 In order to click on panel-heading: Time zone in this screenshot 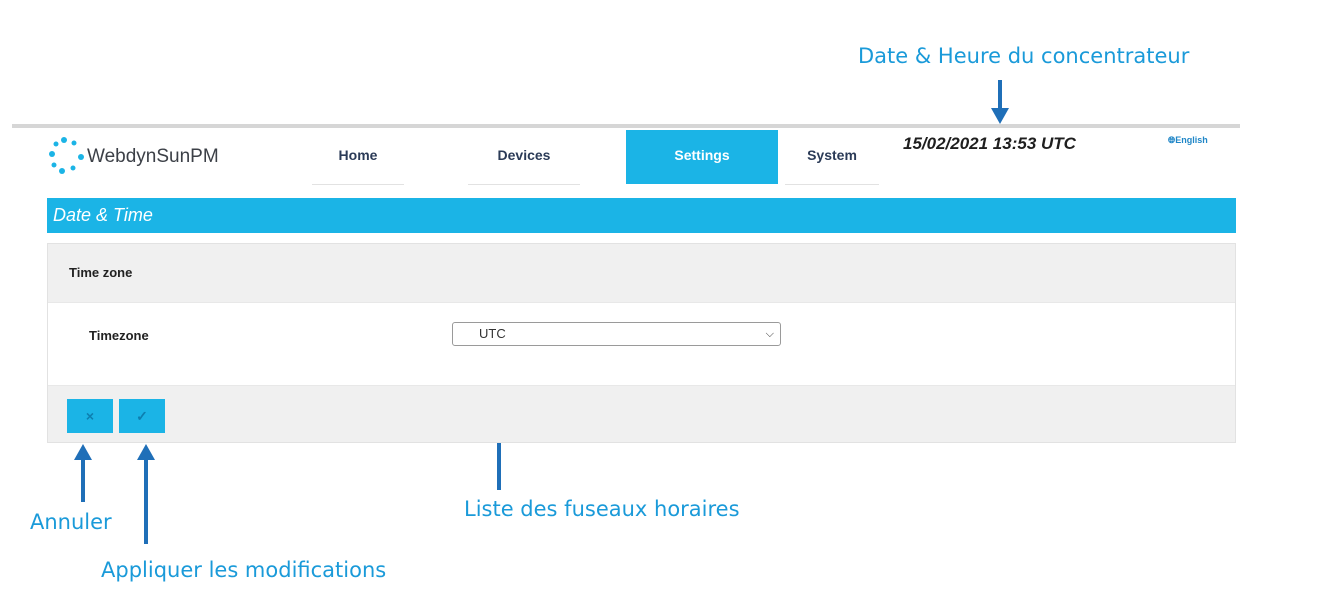, I will do `click(101, 272)`.